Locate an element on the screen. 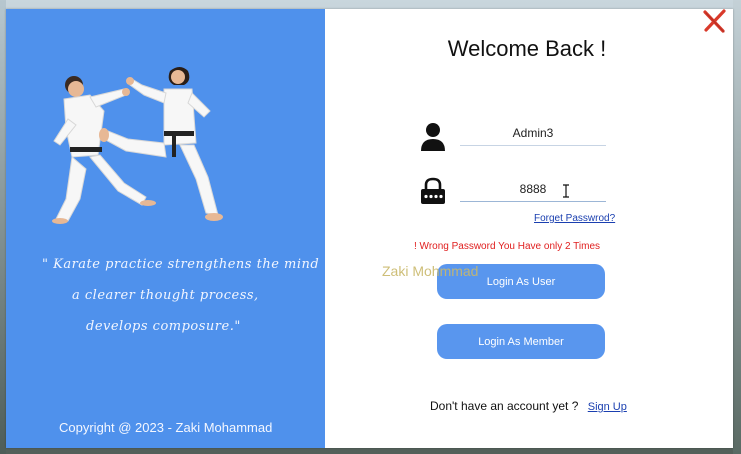 Image resolution: width=741 pixels, height=454 pixels. user-icon is located at coordinates (433, 137).